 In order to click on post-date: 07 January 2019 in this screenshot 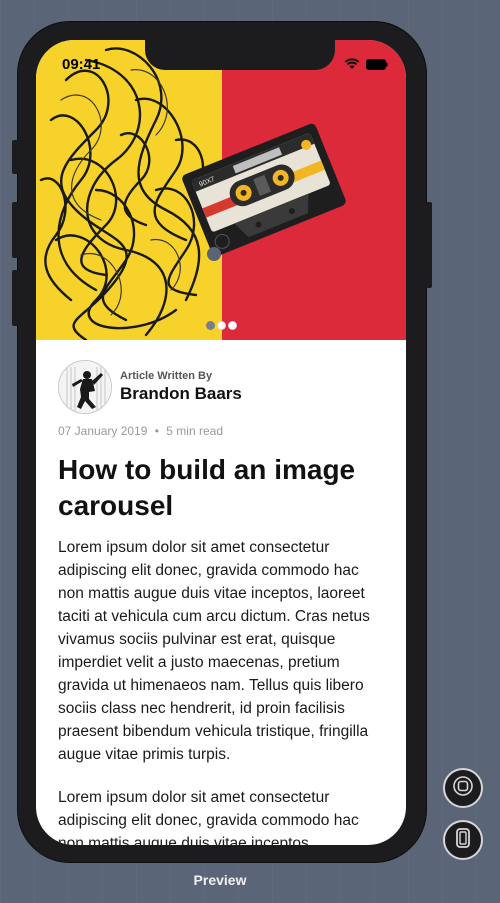, I will do `click(103, 431)`.